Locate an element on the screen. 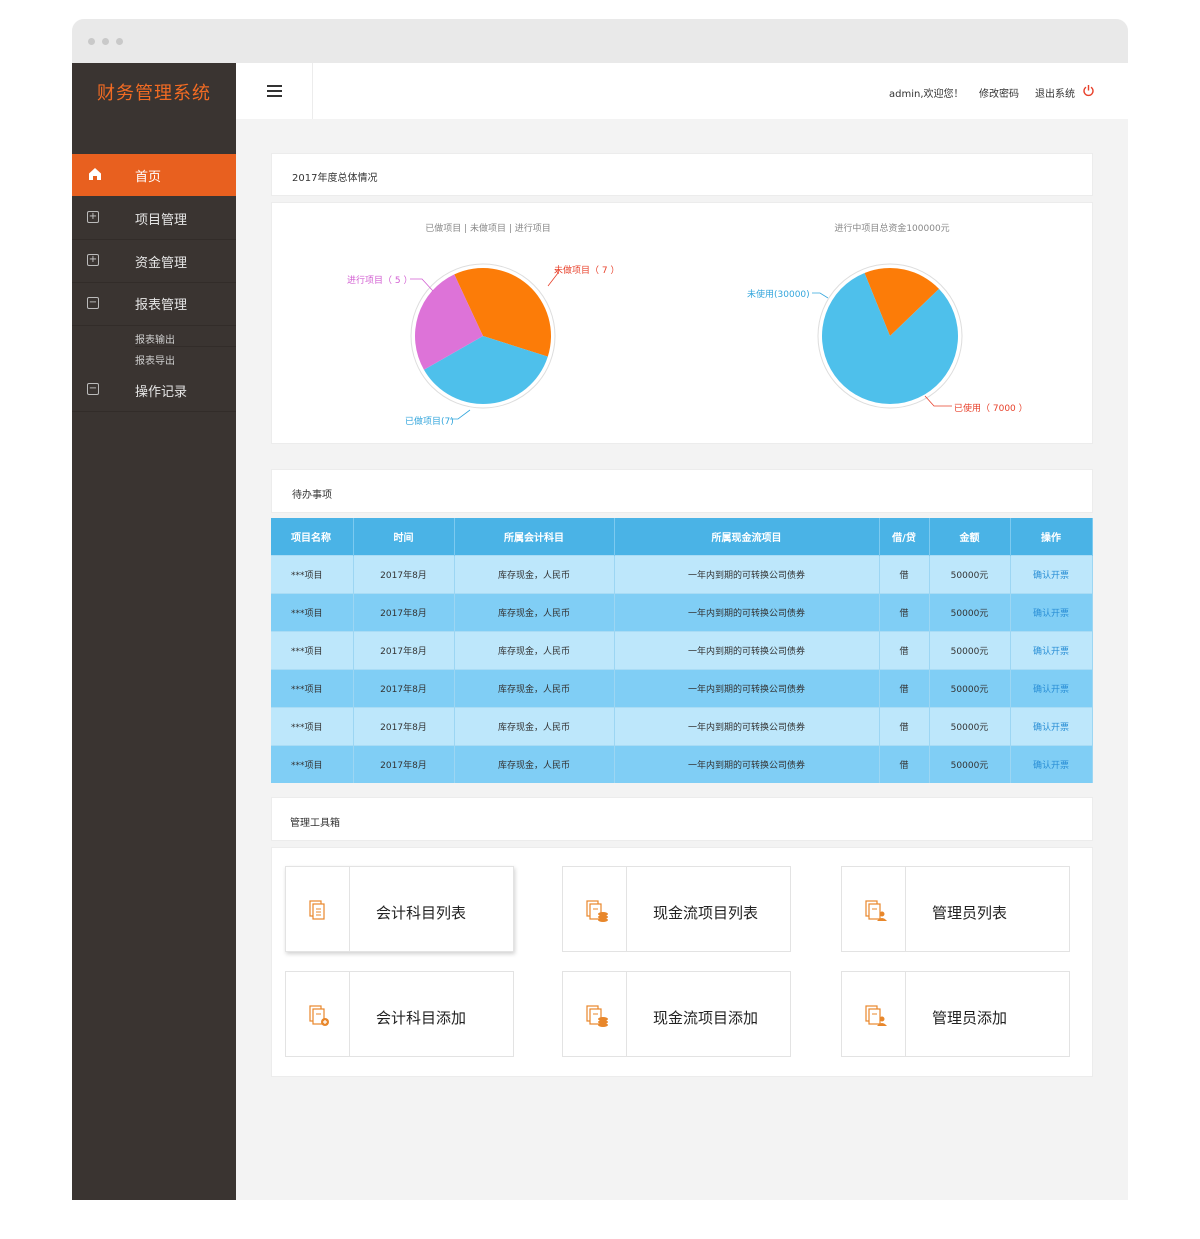 This screenshot has width=1200, height=1239. tool-cashflow-add-button: 现金流项目添加 is located at coordinates (676, 1014).